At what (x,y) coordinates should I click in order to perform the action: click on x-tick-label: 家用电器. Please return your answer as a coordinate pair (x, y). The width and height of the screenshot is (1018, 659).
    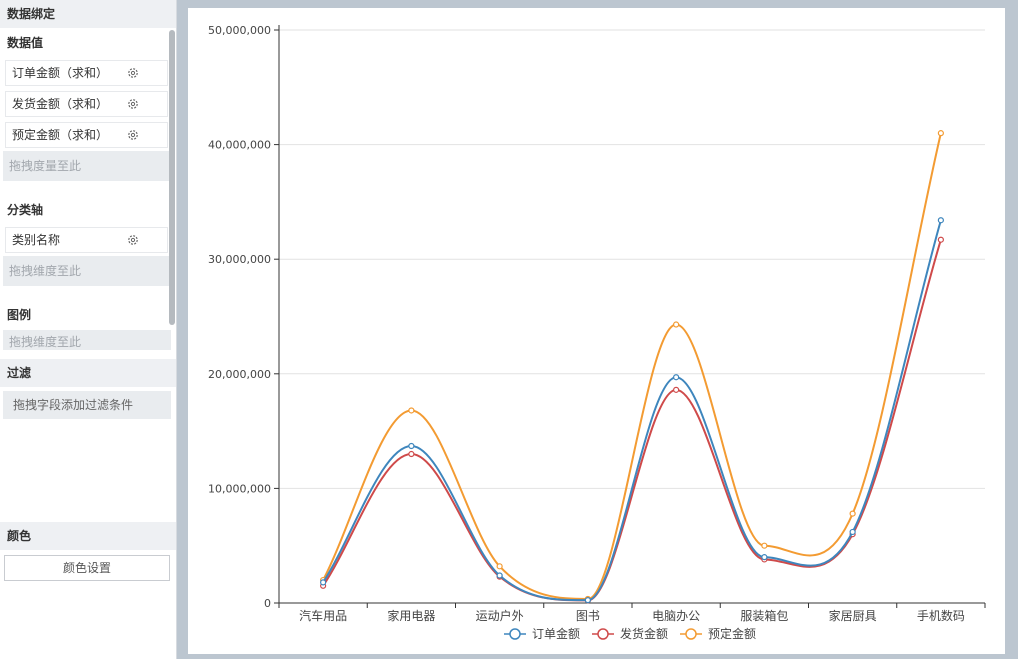
    Looking at the image, I should click on (411, 615).